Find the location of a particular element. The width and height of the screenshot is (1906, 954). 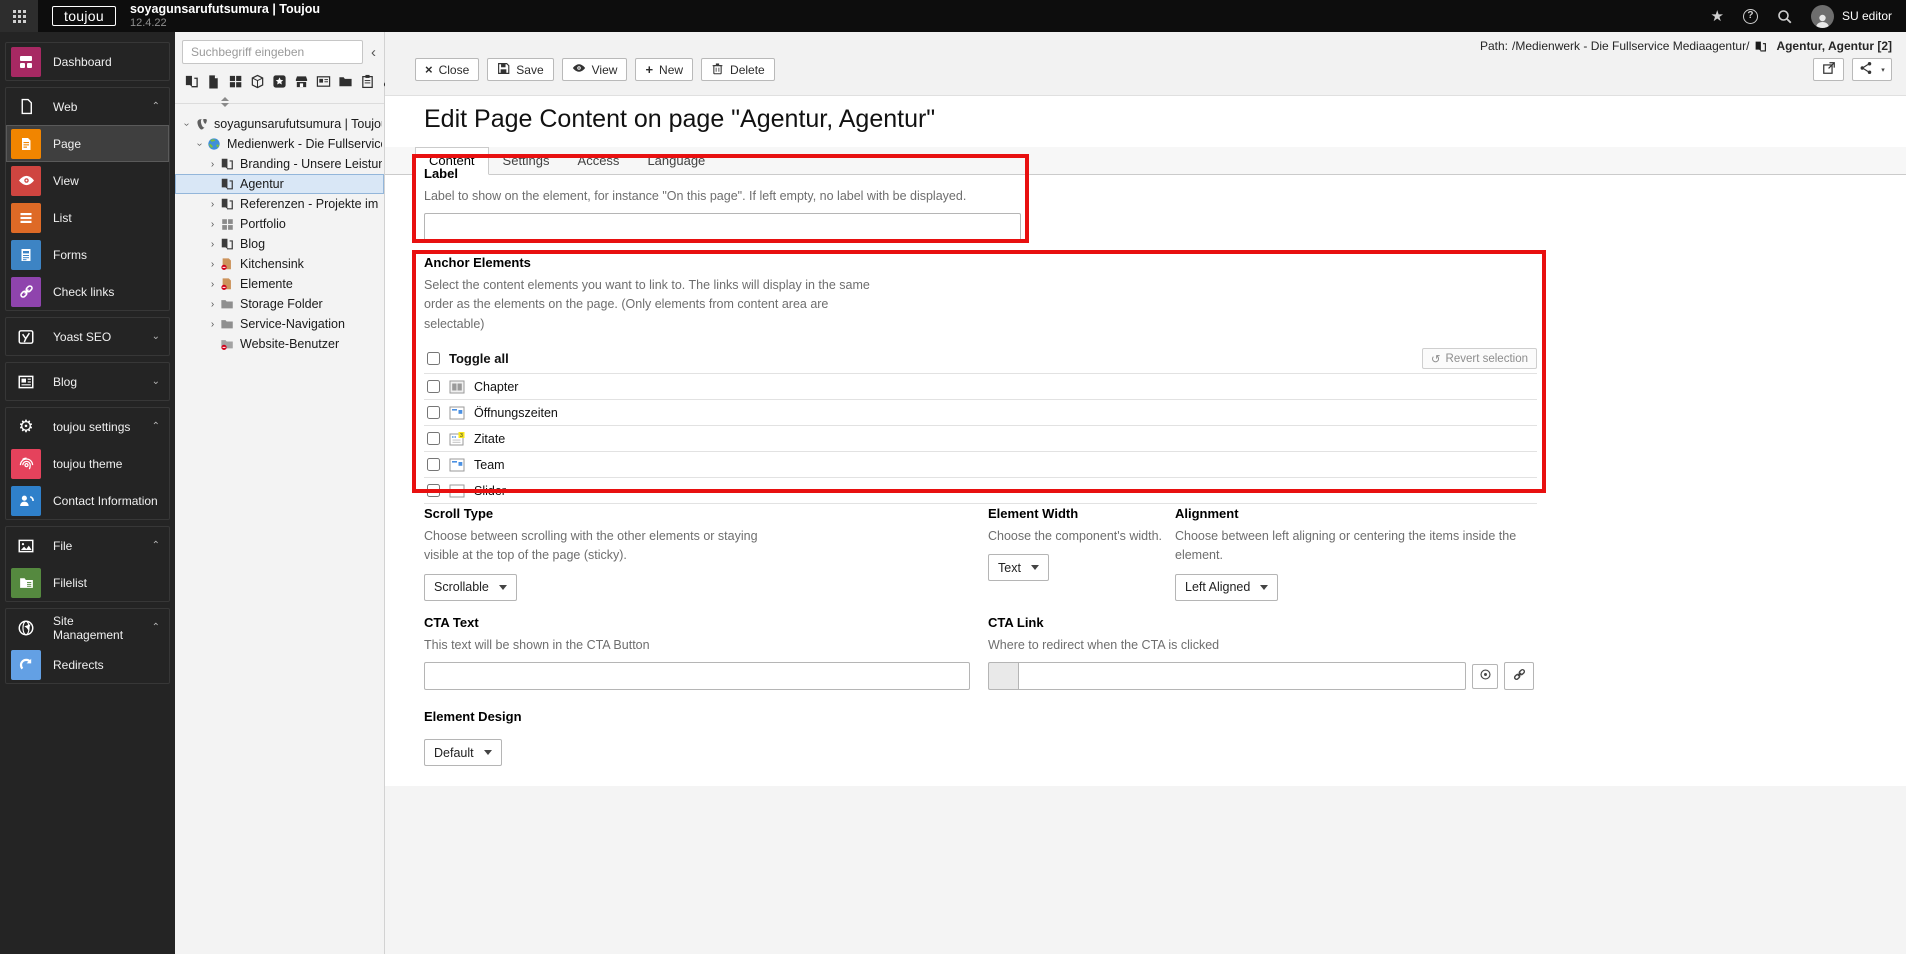

cta-text-input is located at coordinates (697, 676).